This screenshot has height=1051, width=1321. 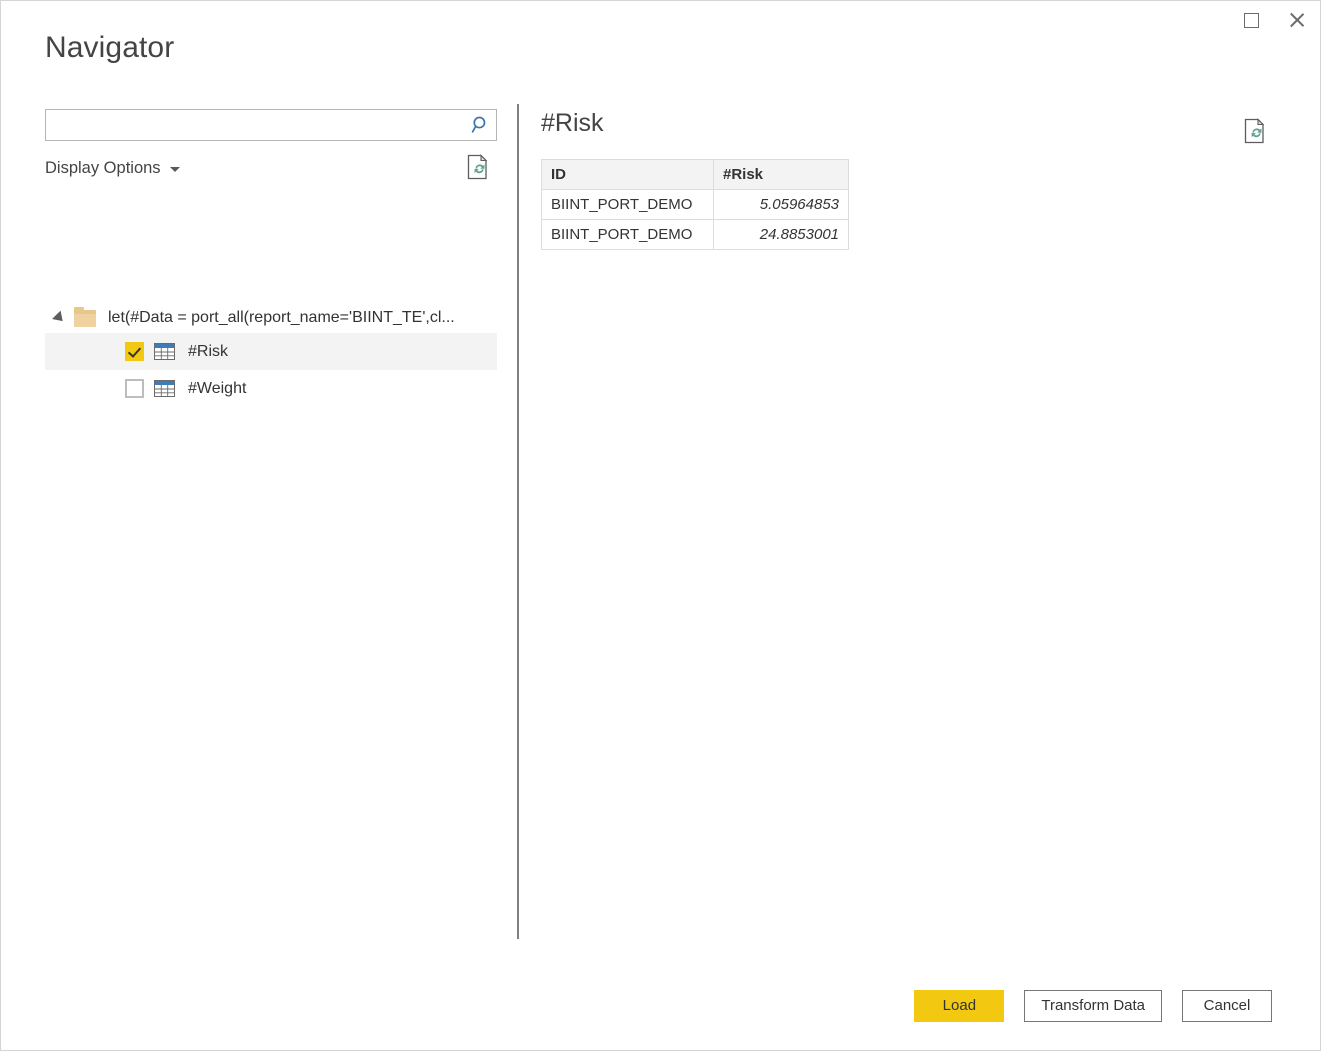 I want to click on folder-icon, so click(x=85, y=316).